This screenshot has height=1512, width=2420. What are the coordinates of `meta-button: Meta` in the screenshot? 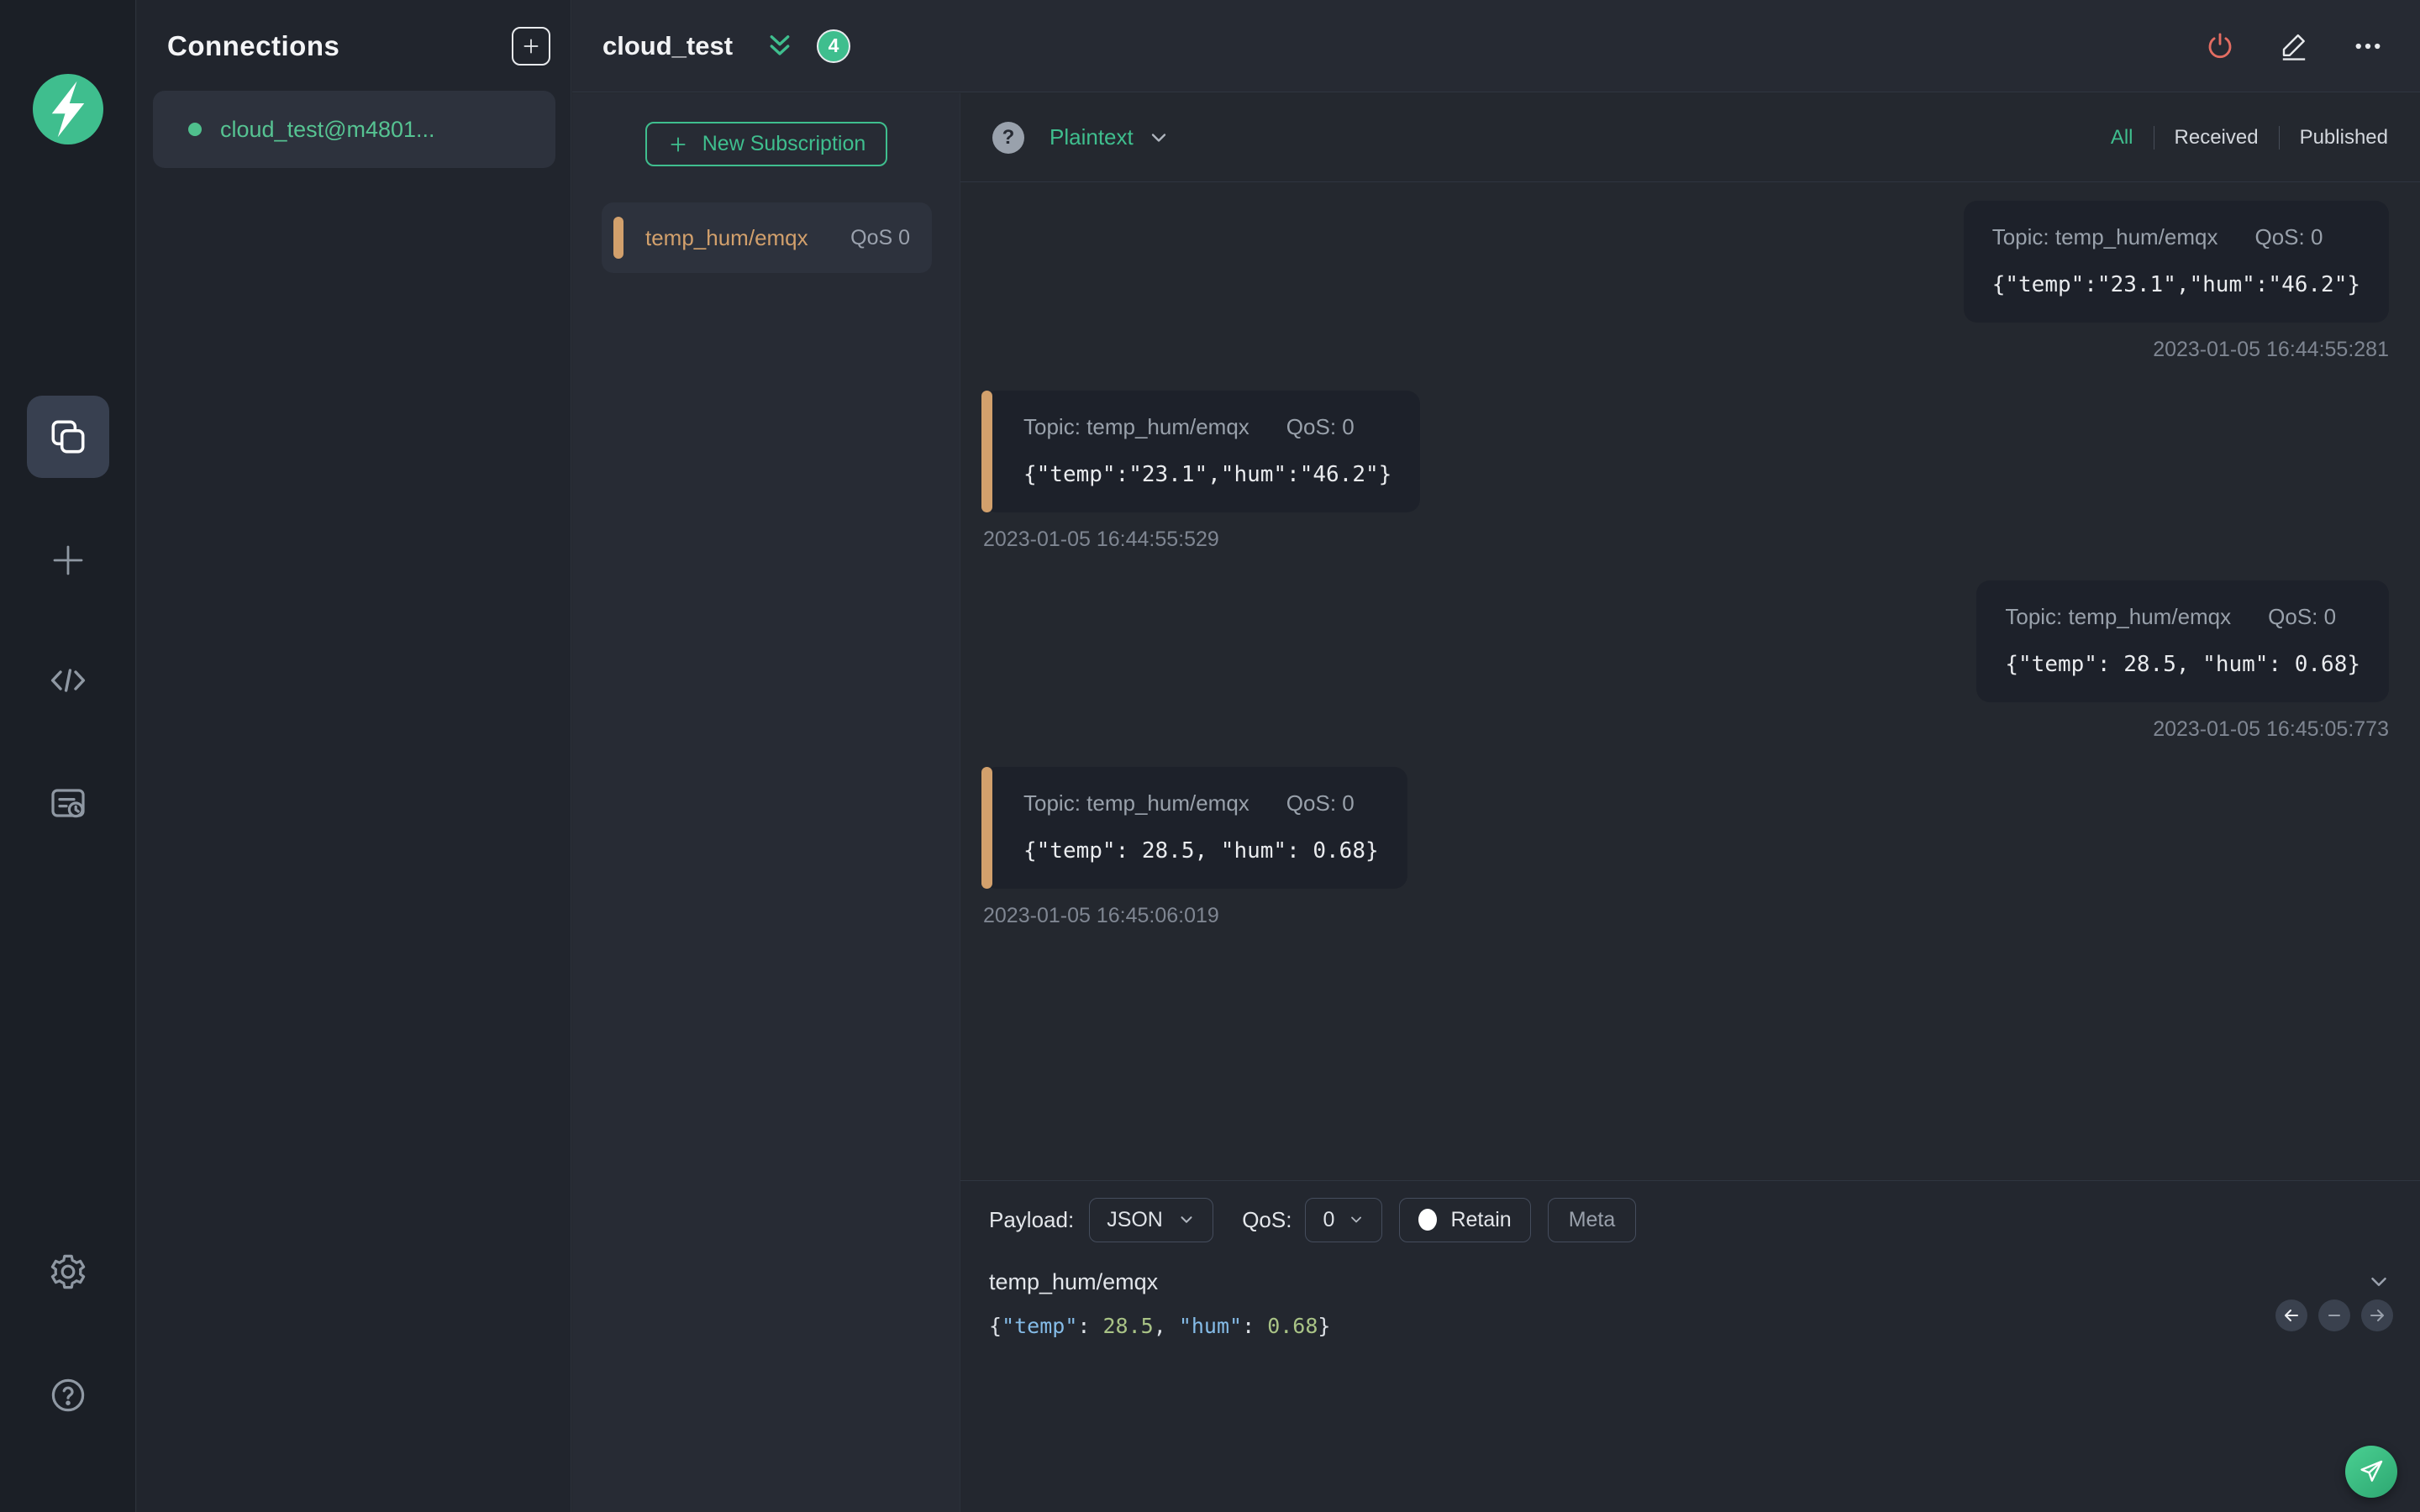 It's located at (1592, 1219).